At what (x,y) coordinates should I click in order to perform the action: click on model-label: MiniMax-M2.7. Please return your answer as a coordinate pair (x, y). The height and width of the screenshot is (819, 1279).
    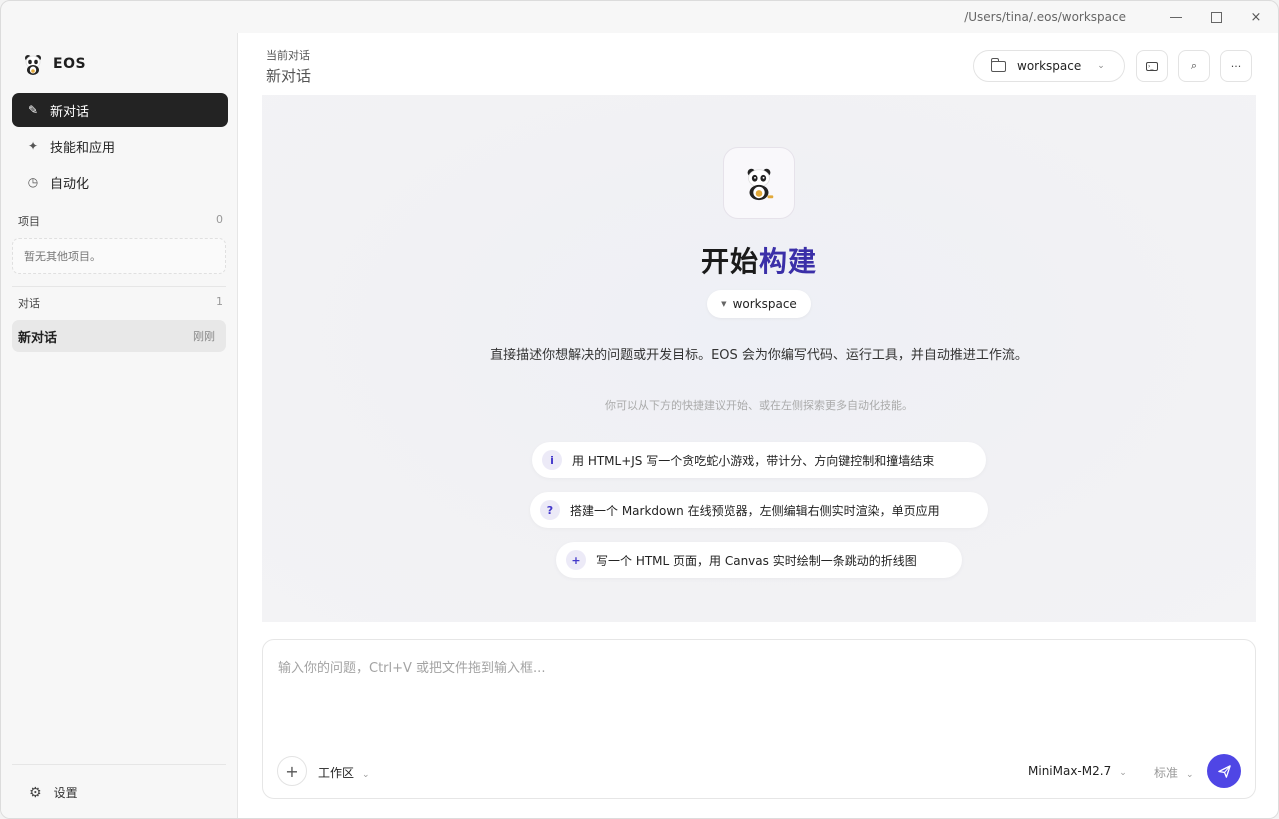
    Looking at the image, I should click on (1070, 771).